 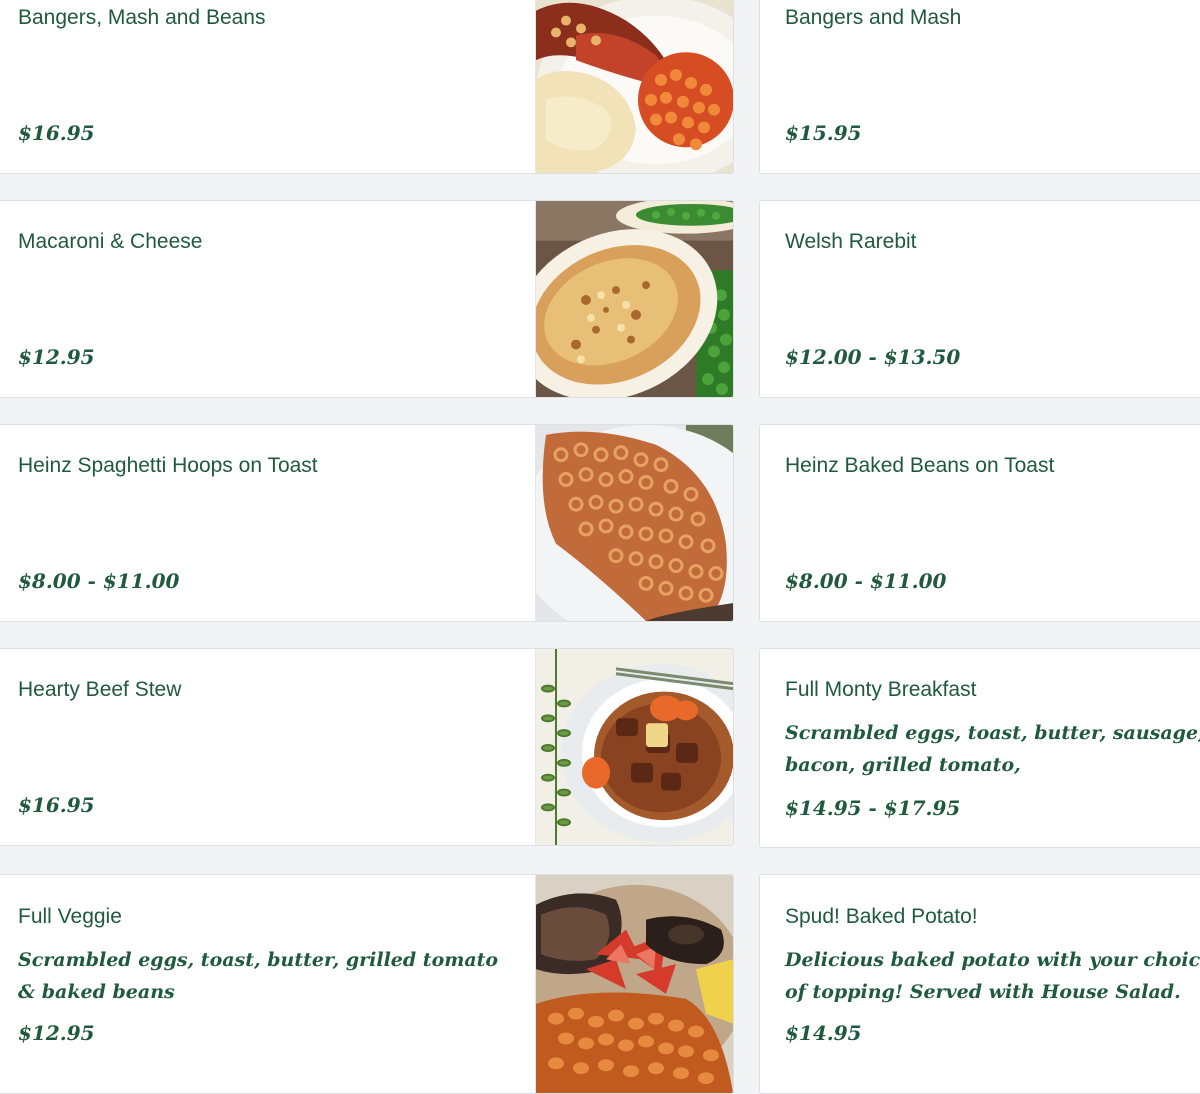 I want to click on menu-item-price: $15.95, so click(x=823, y=133).